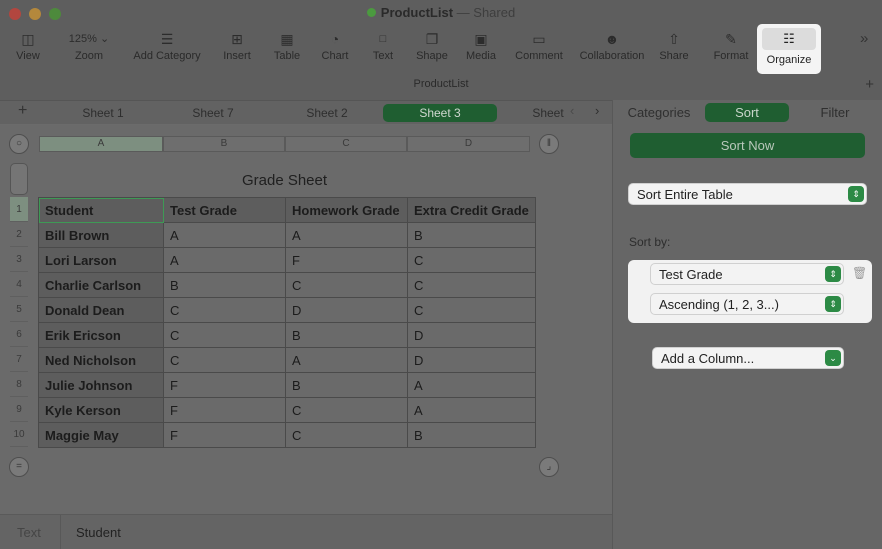 Image resolution: width=882 pixels, height=549 pixels. I want to click on tab-filter: Filter, so click(835, 112).